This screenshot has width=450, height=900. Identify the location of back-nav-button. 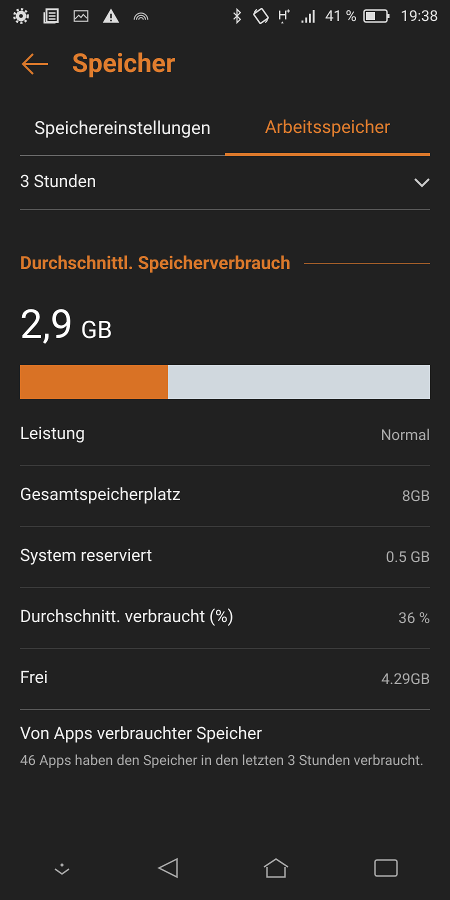
(167, 868).